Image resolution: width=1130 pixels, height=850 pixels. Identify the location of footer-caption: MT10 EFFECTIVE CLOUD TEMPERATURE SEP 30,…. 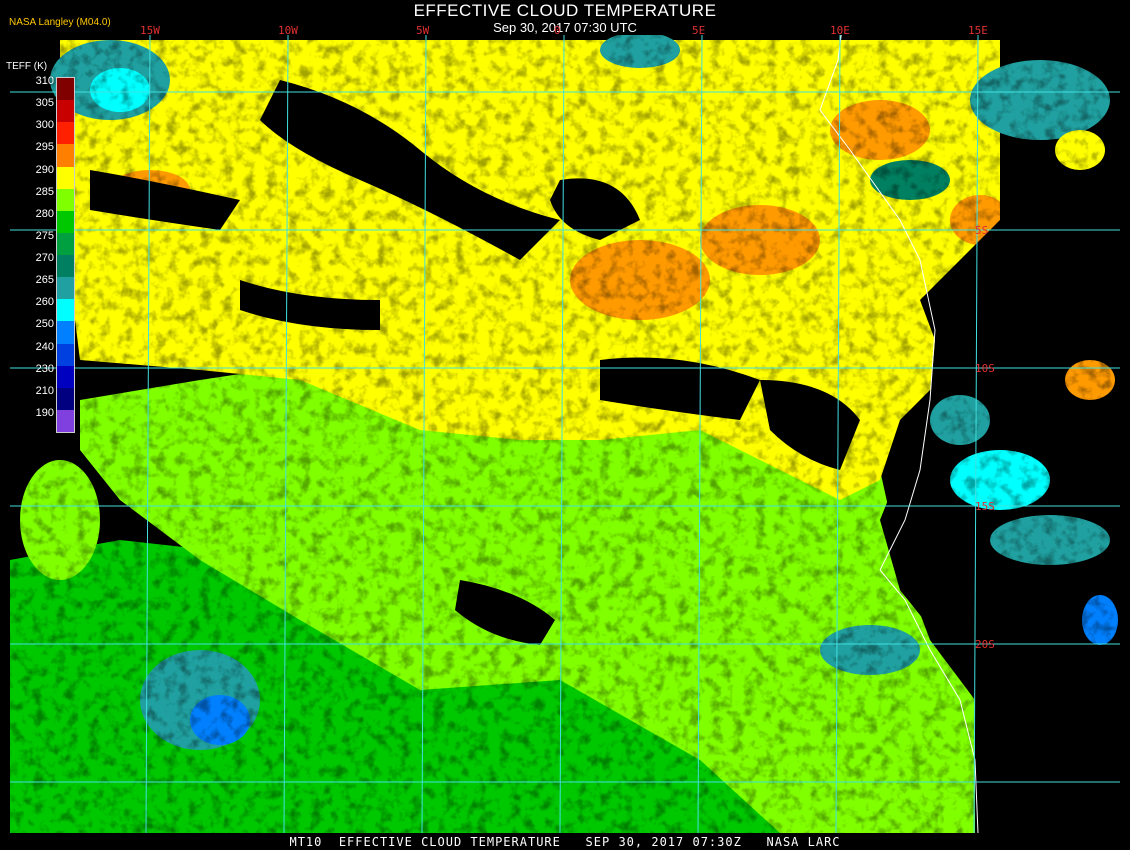
(565, 842).